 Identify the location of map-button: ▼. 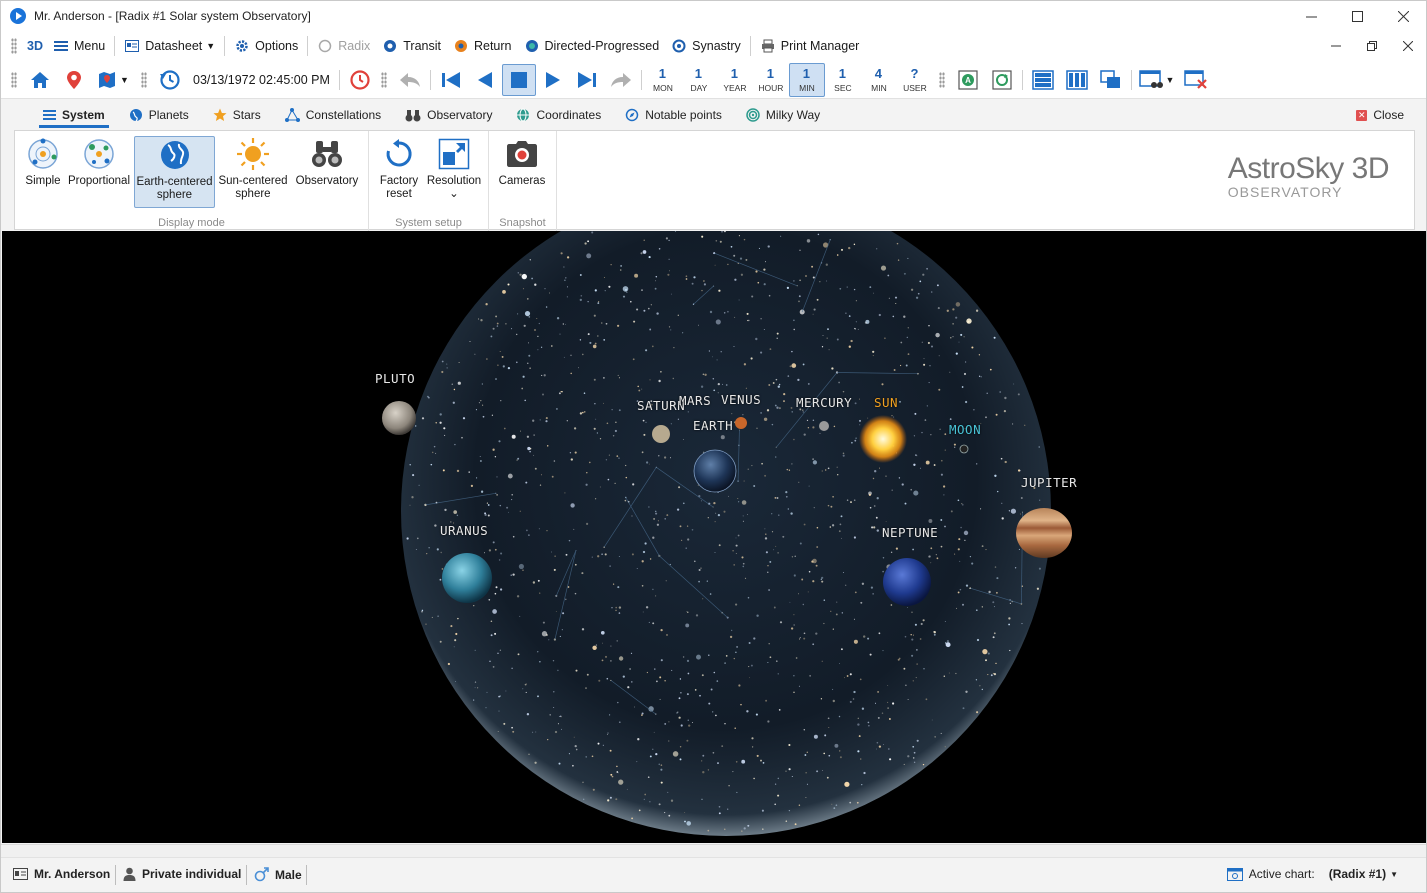
(113, 80).